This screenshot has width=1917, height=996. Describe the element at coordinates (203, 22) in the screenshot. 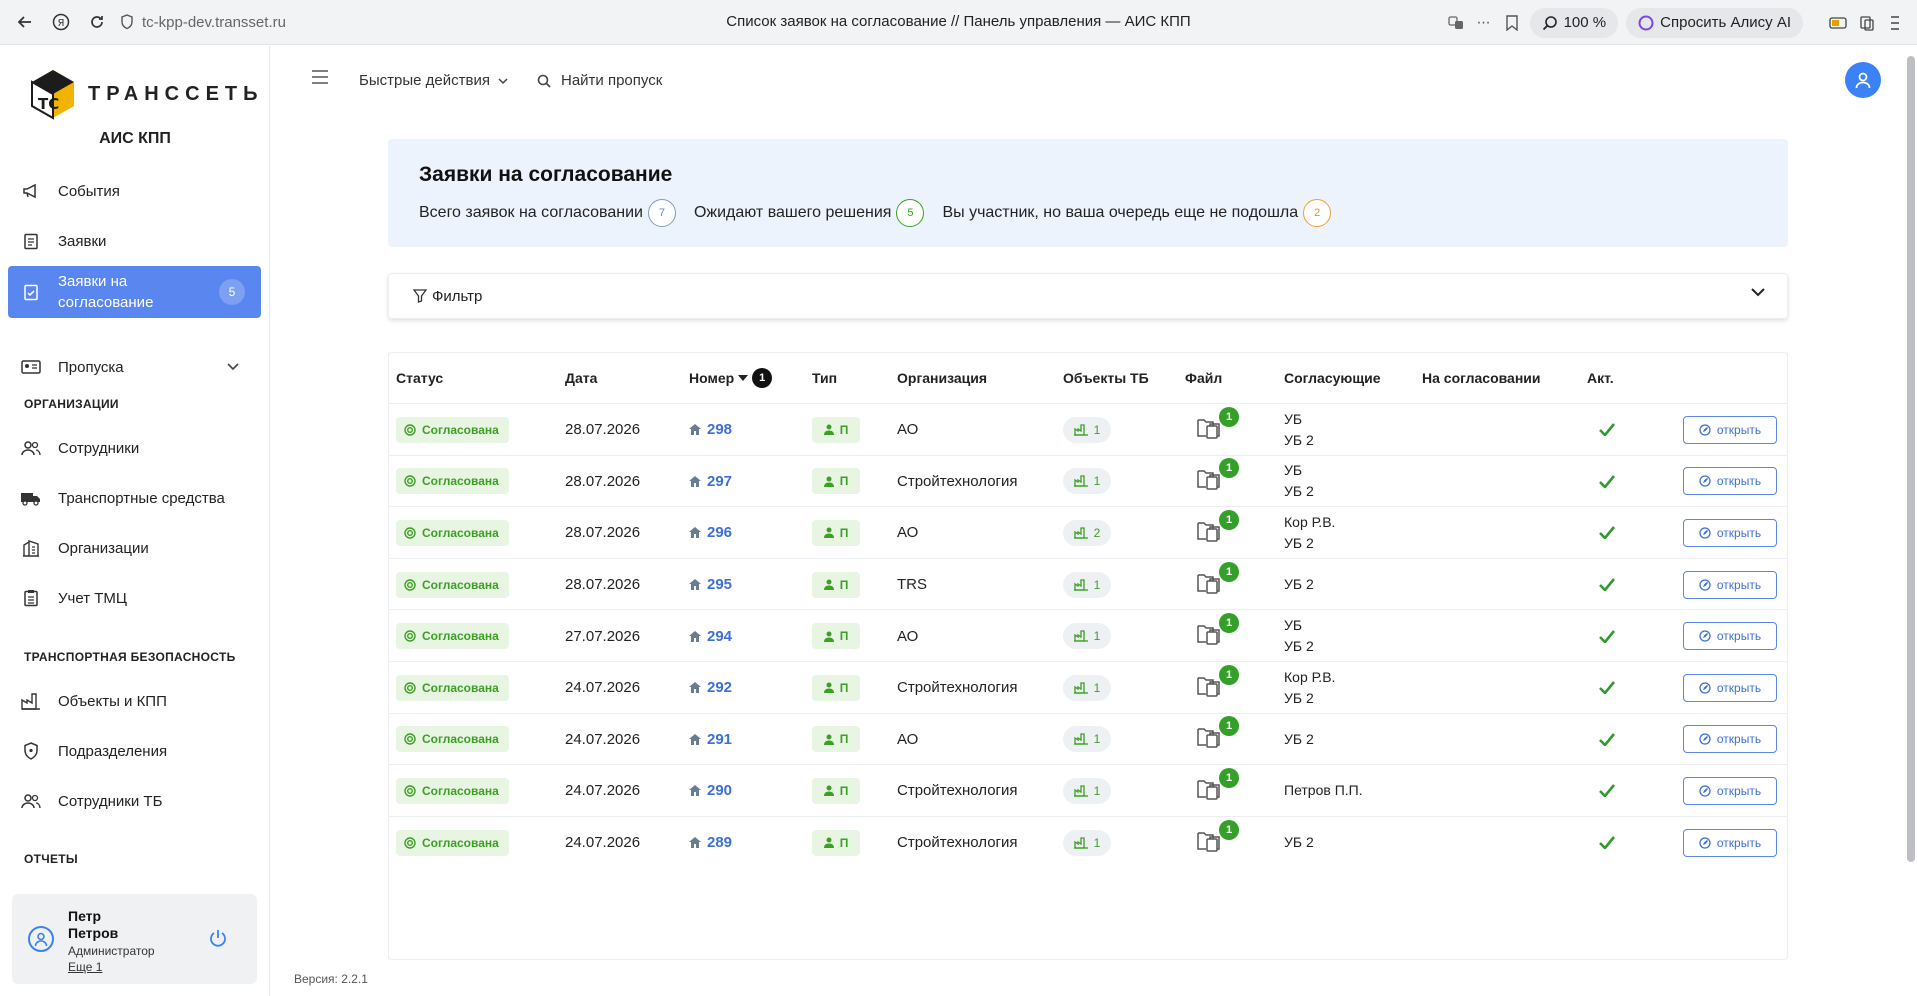

I see `address-bar: tc-kpp-dev.transset.ru` at that location.